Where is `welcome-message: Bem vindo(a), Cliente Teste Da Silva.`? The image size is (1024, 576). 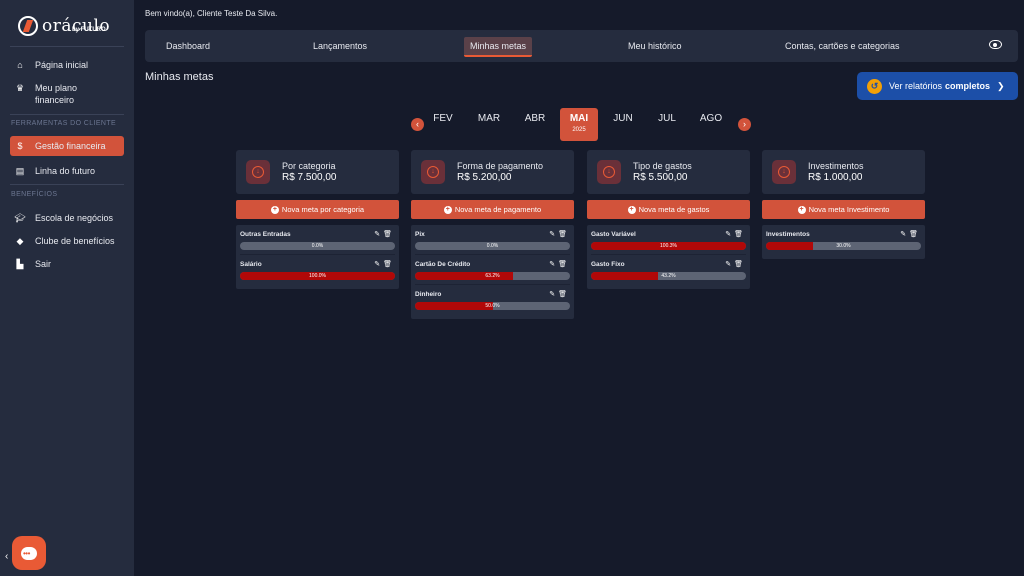
welcome-message: Bem vindo(a), Cliente Teste Da Silva. is located at coordinates (211, 13).